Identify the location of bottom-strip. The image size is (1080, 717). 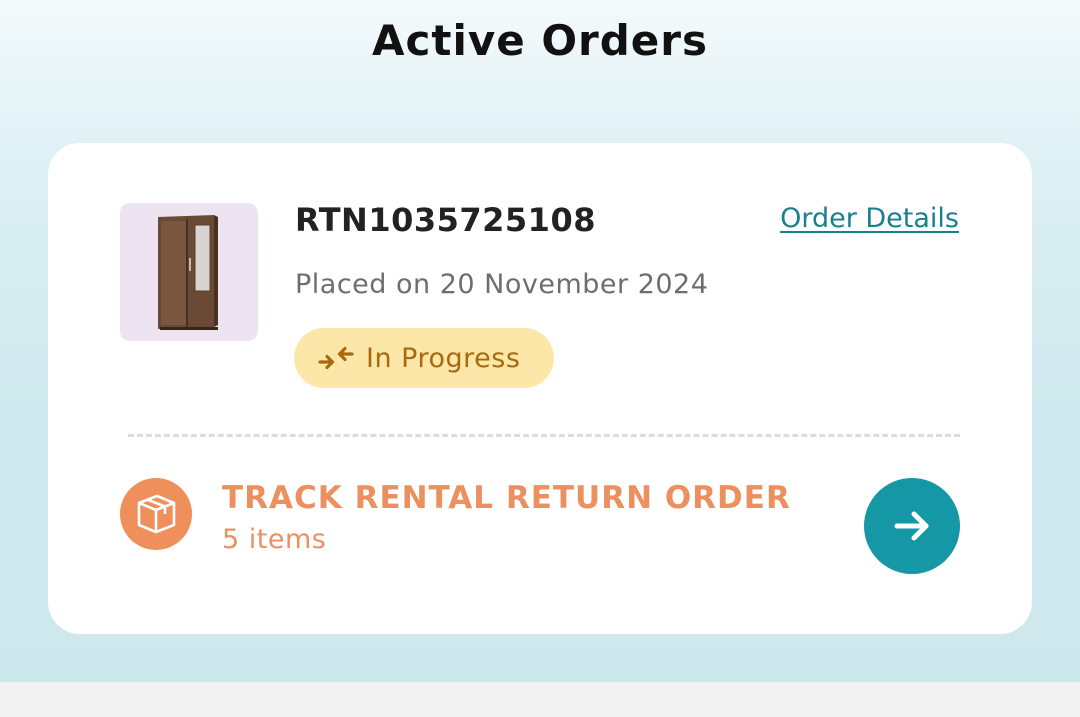
(540, 699).